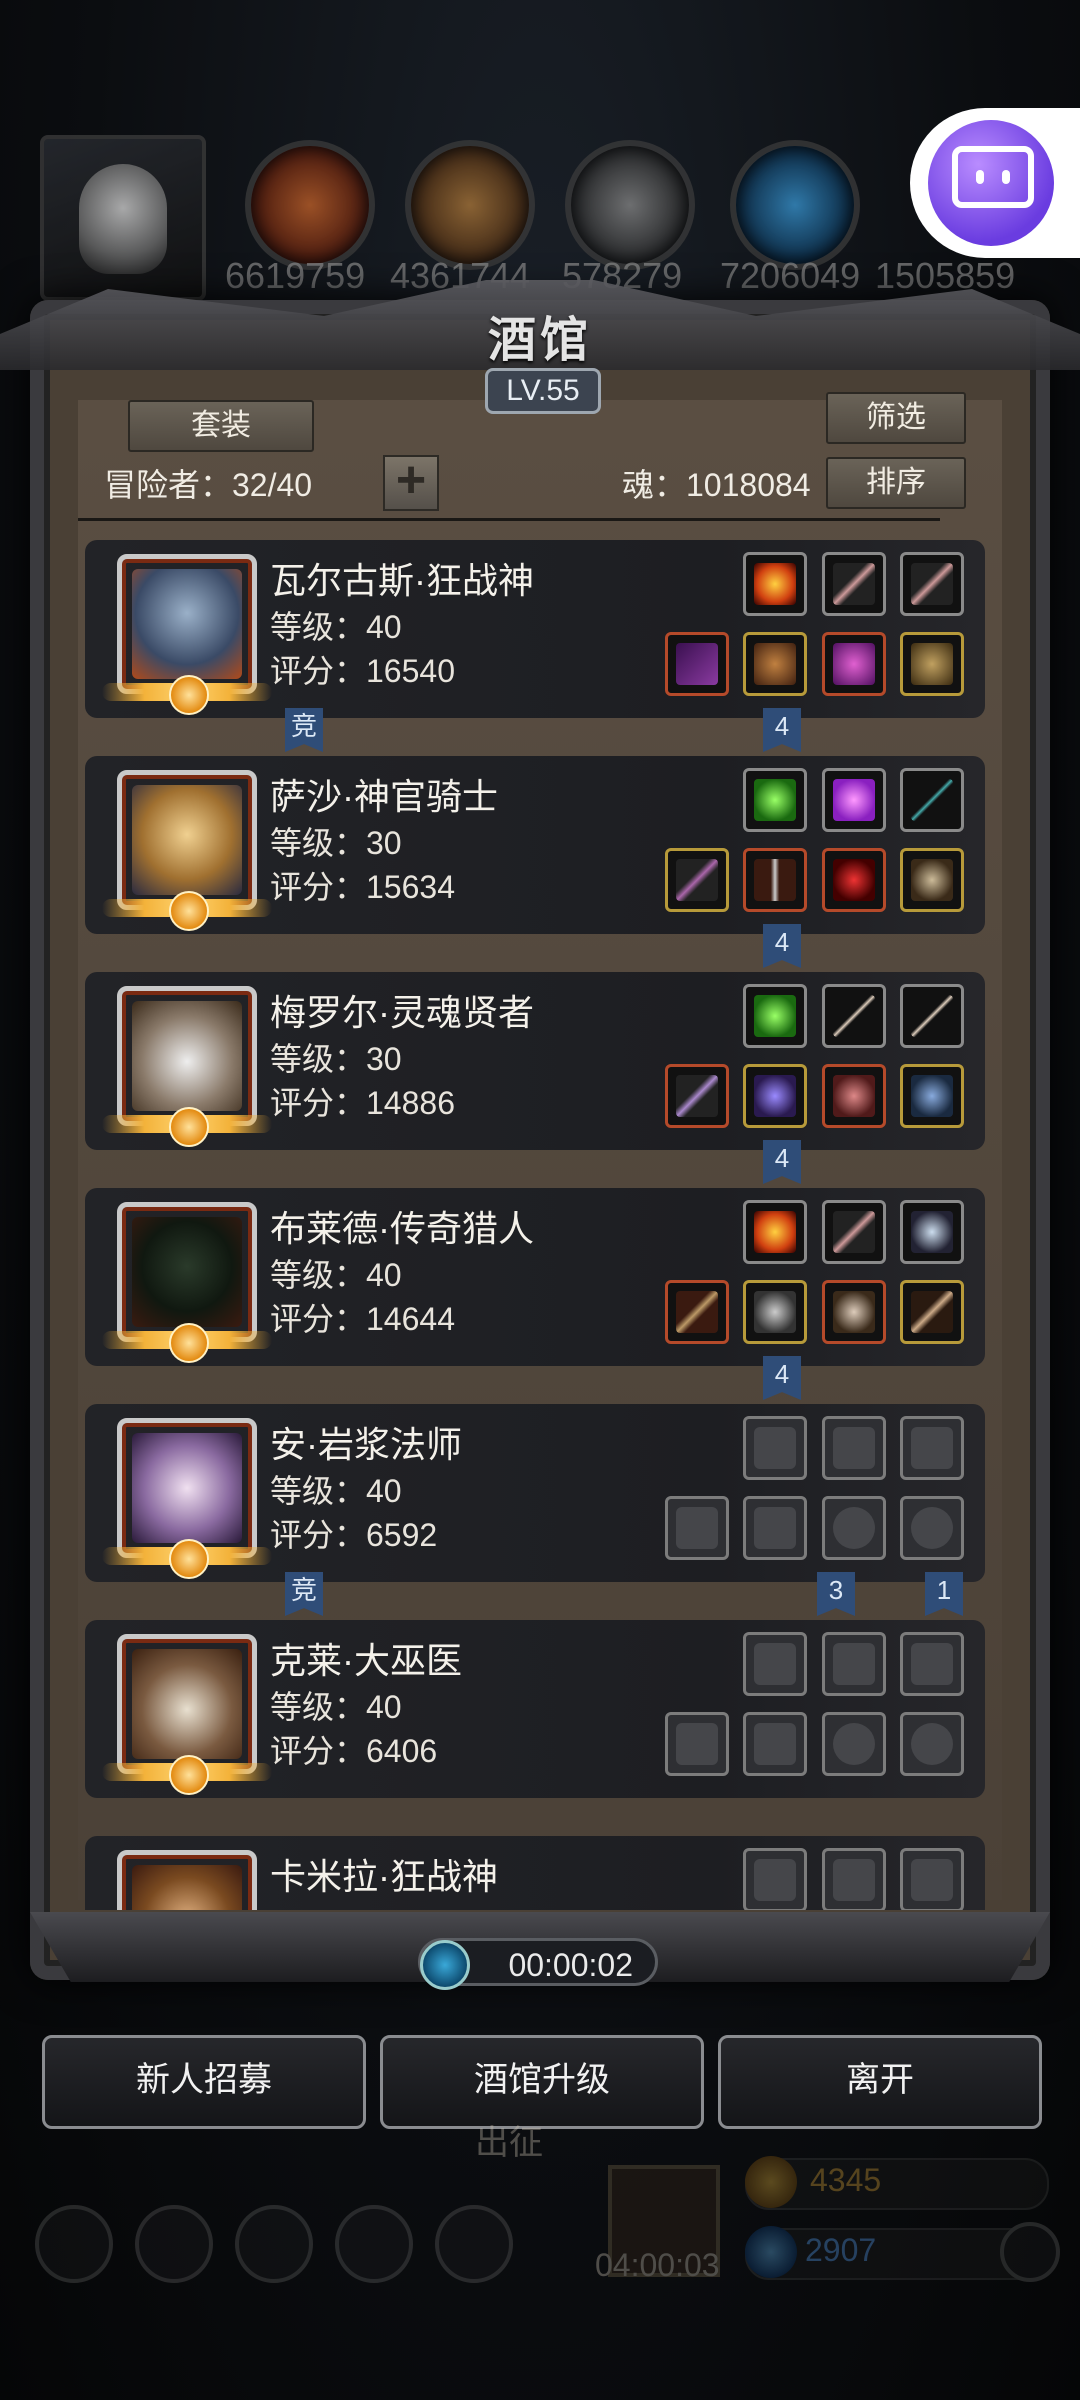 The width and height of the screenshot is (1080, 2400). What do you see at coordinates (362, 887) in the screenshot?
I see `hero-score: 评分：15634` at bounding box center [362, 887].